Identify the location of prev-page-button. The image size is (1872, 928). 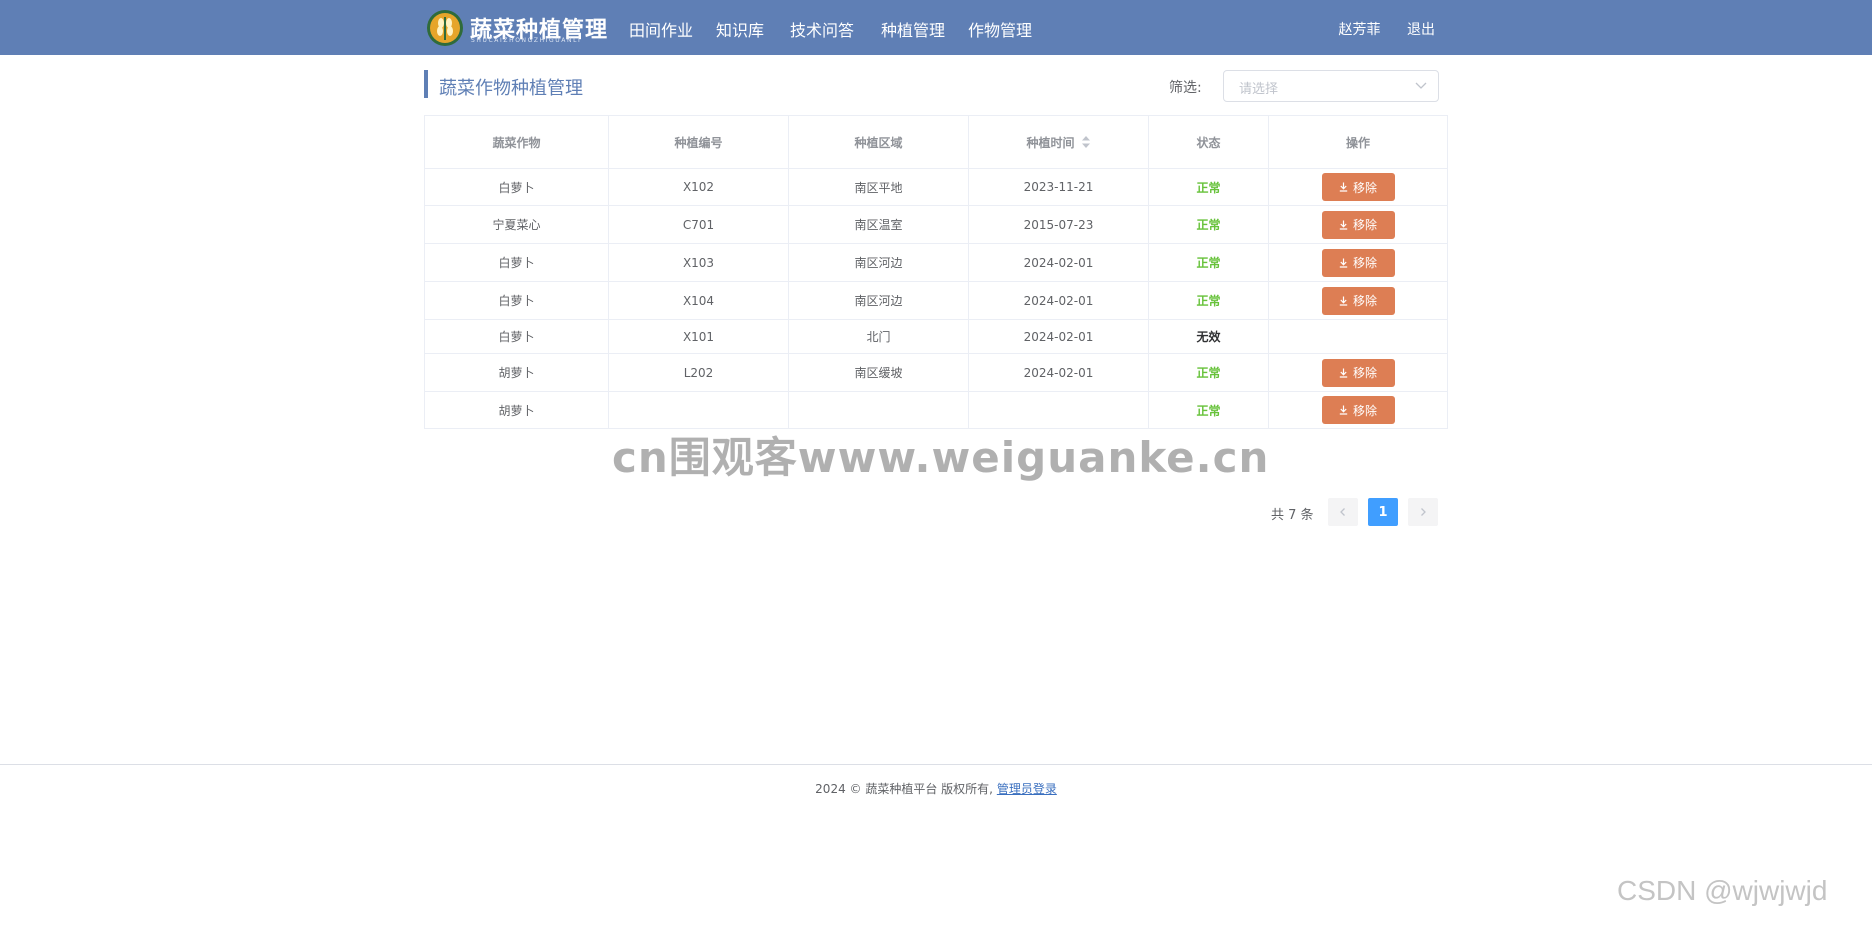
(1343, 512).